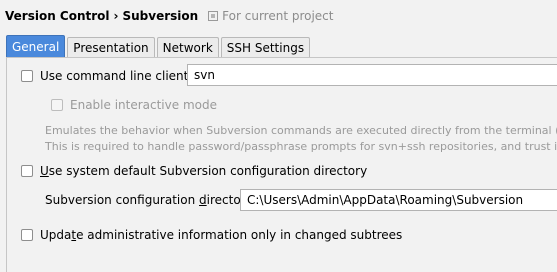 The width and height of the screenshot is (557, 272). What do you see at coordinates (57, 16) in the screenshot?
I see `breadcrumb-parent: Version Control` at bounding box center [57, 16].